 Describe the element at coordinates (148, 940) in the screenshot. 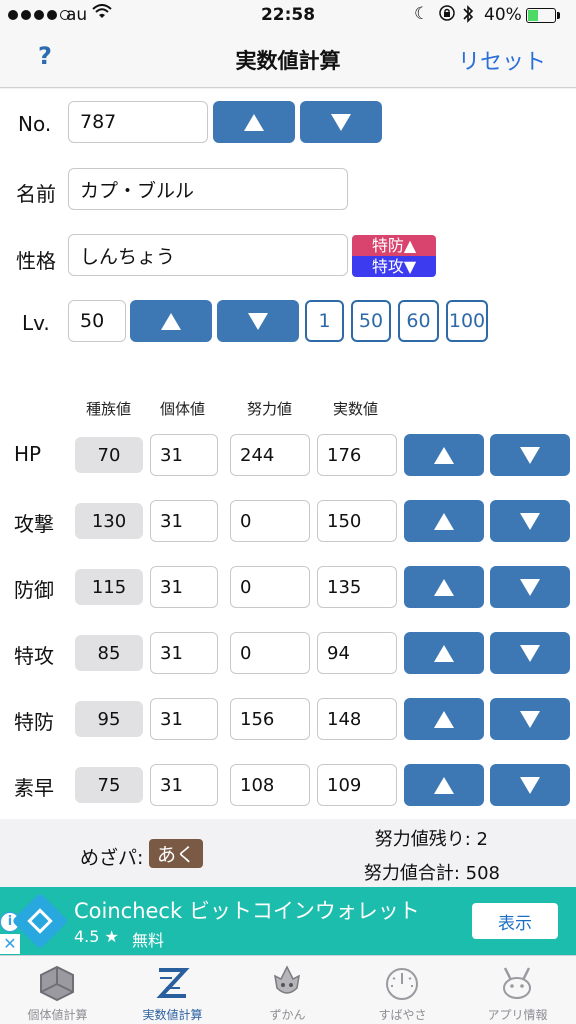

I see `ad-price: 無料` at that location.